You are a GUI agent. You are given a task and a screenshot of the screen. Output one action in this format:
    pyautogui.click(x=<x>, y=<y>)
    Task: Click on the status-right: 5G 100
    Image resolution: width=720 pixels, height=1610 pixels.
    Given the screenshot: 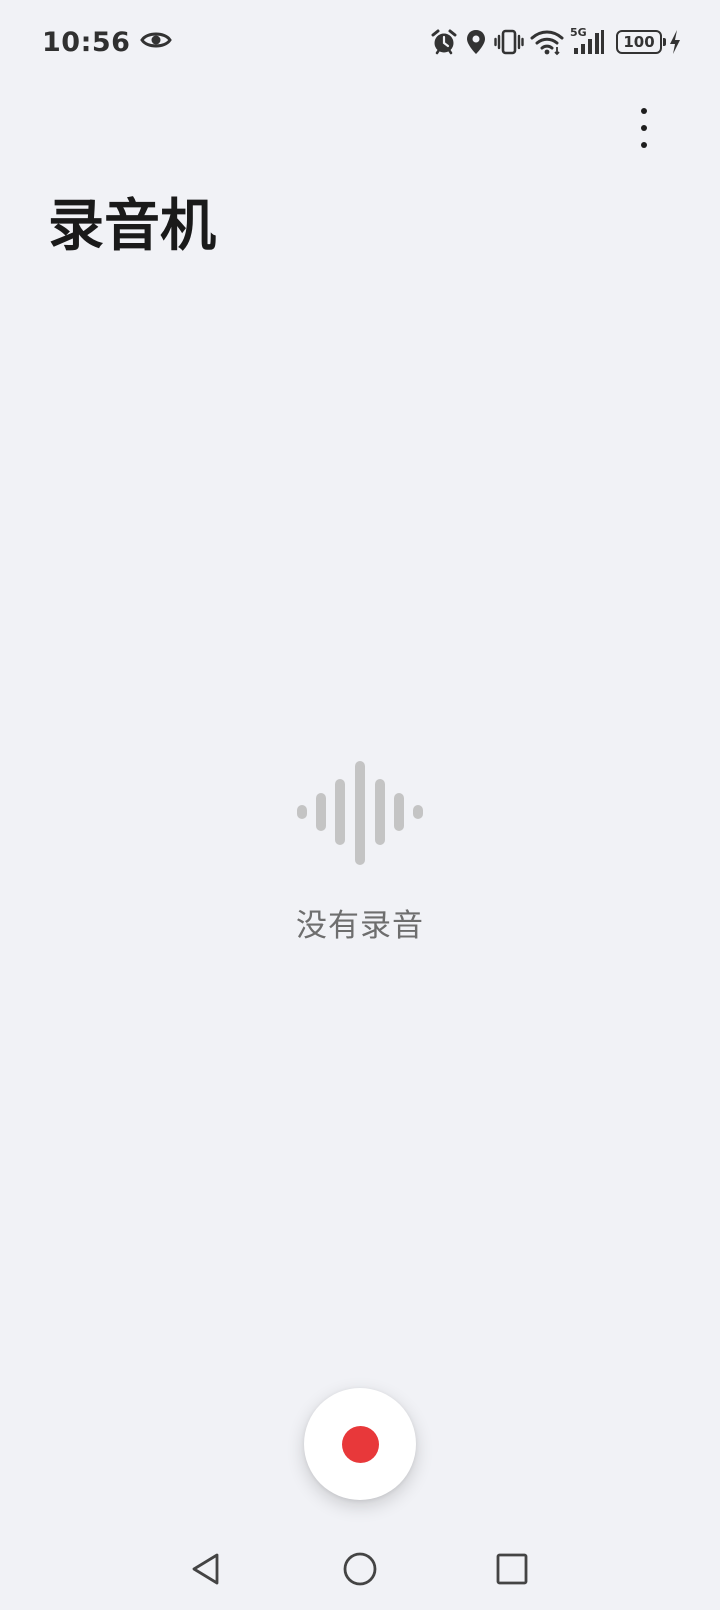 What is the action you would take?
    pyautogui.click(x=556, y=42)
    